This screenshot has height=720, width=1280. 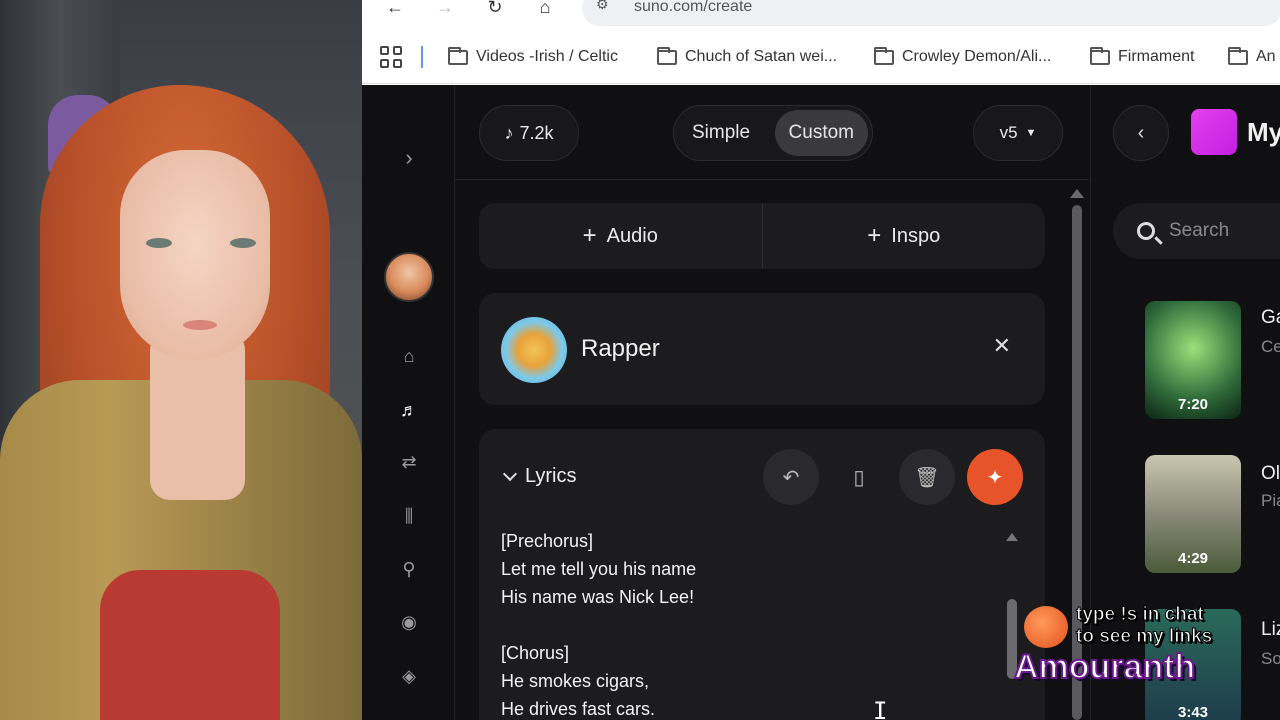 What do you see at coordinates (409, 622) in the screenshot?
I see `radio-icon: ◉` at bounding box center [409, 622].